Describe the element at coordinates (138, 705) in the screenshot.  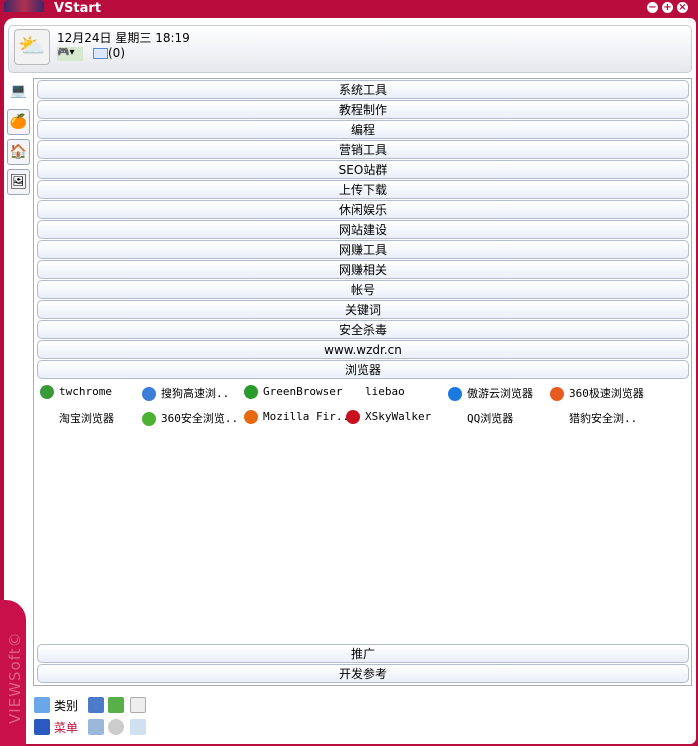
I see `add-file-icon` at that location.